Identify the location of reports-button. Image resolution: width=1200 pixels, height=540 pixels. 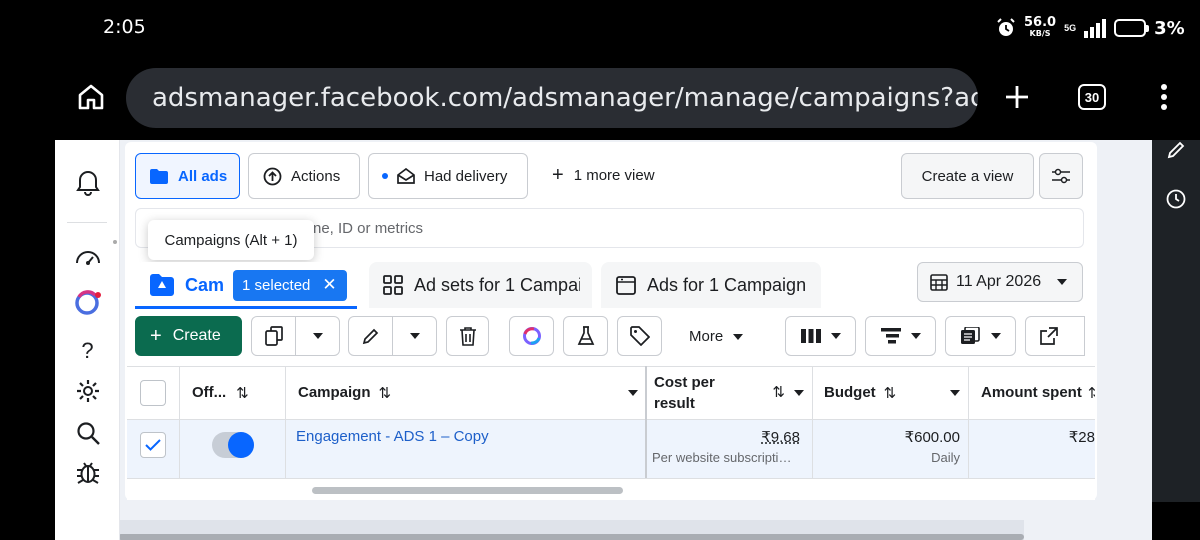
(980, 336).